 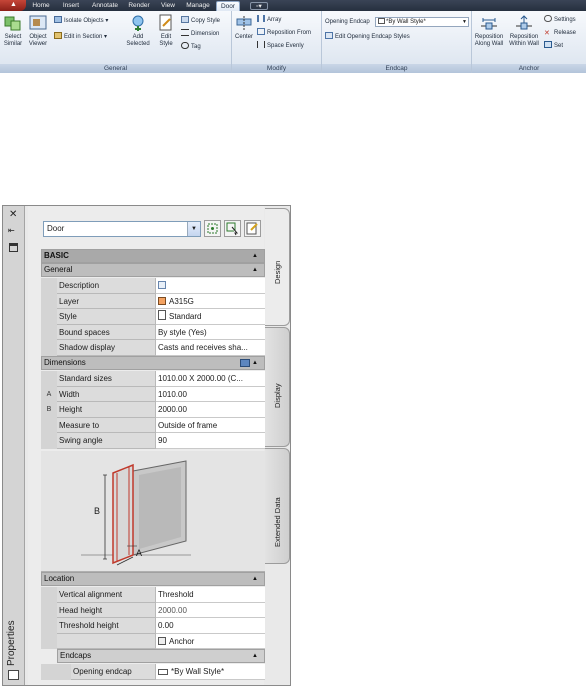 I want to click on select-similar-button: Select Similar, so click(x=13, y=31).